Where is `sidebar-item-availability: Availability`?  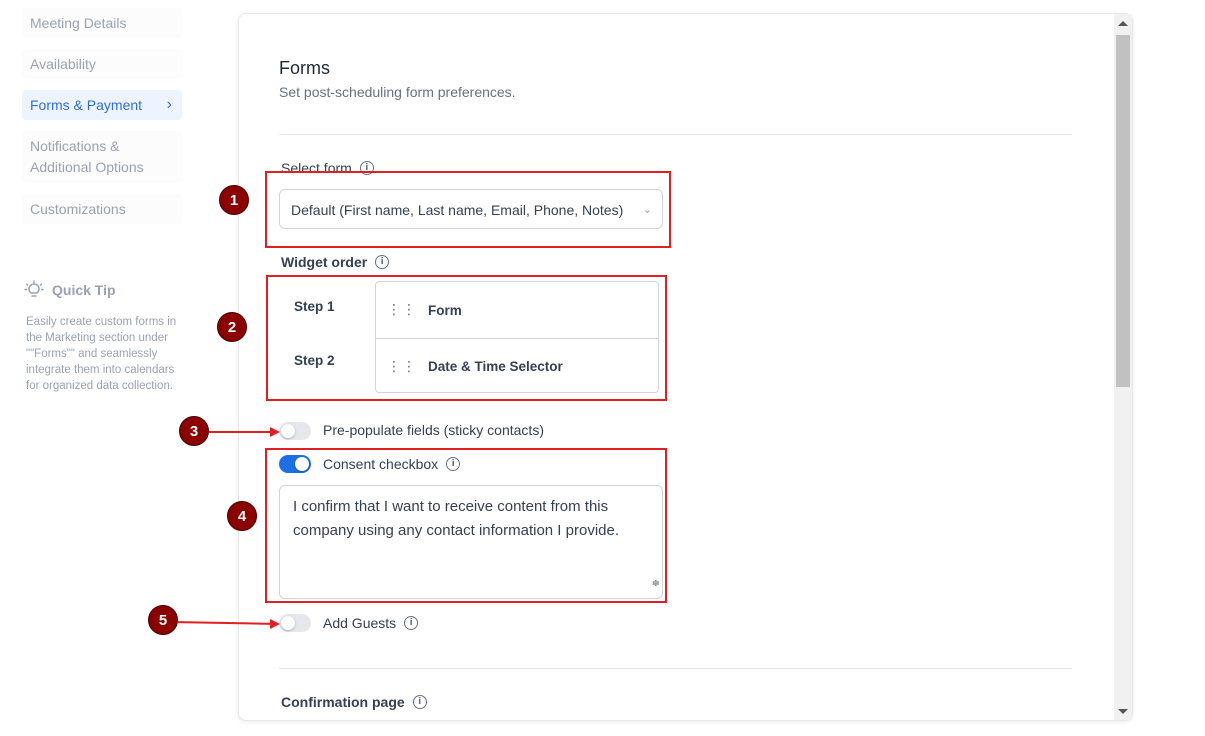 sidebar-item-availability: Availability is located at coordinates (102, 64).